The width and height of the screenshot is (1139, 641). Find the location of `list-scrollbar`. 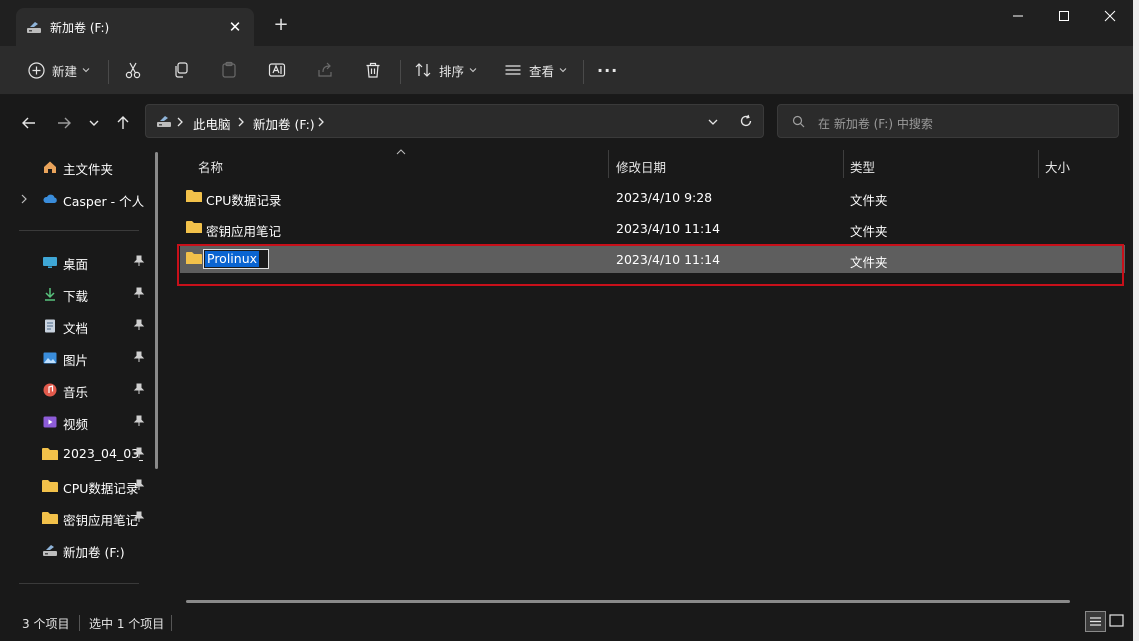

list-scrollbar is located at coordinates (628, 601).